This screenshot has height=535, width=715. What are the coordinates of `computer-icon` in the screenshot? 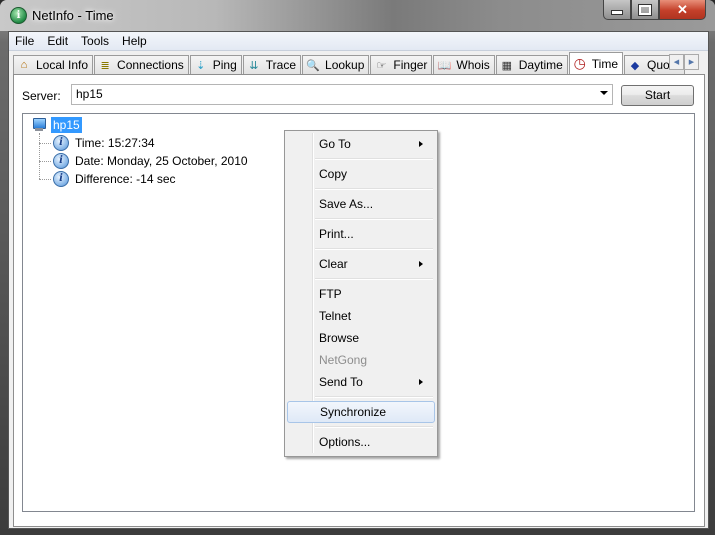 It's located at (39, 125).